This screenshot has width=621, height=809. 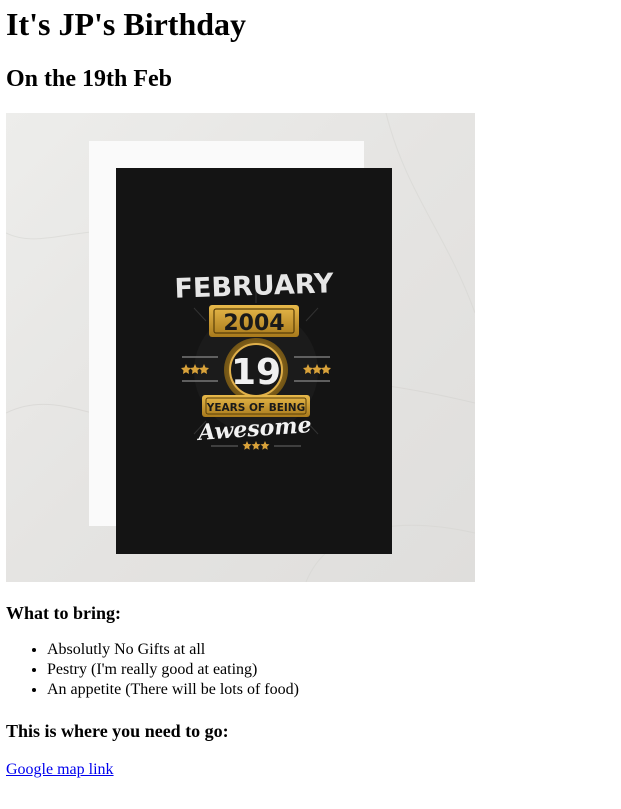 What do you see at coordinates (117, 731) in the screenshot?
I see `location-heading: This is where you need to go:` at bounding box center [117, 731].